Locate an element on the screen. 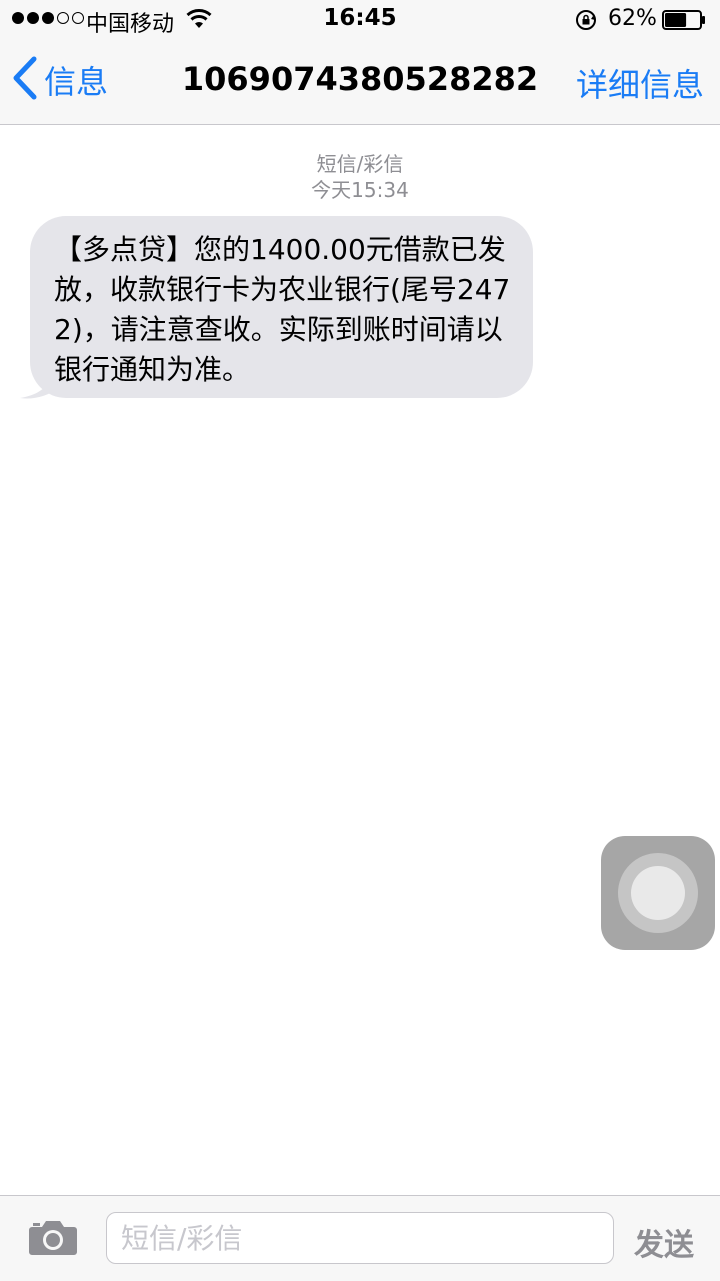  camera-icon is located at coordinates (53, 1239).